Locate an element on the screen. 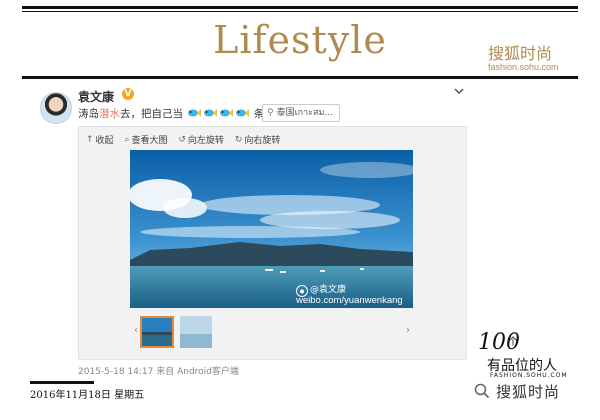 This screenshot has width=600, height=420. post-text: 涛岛潜水去，把自己当 条鱼。 is located at coordinates (181, 113).